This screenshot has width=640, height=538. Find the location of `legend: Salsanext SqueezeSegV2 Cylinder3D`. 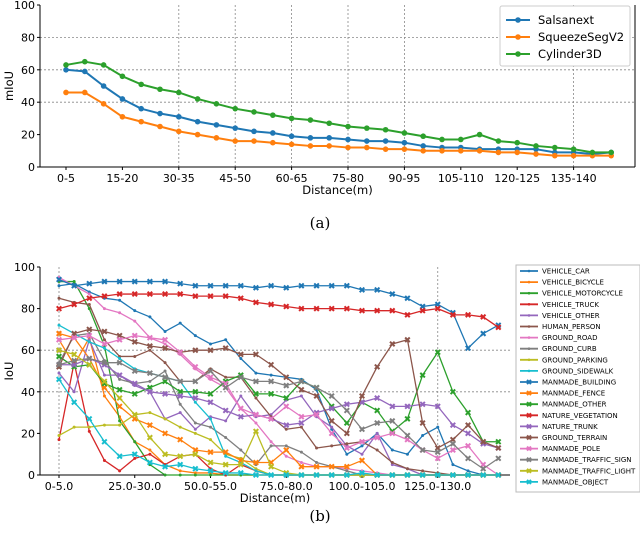

legend: Salsanext SqueezeSegV2 Cylinder3D is located at coordinates (565, 36).